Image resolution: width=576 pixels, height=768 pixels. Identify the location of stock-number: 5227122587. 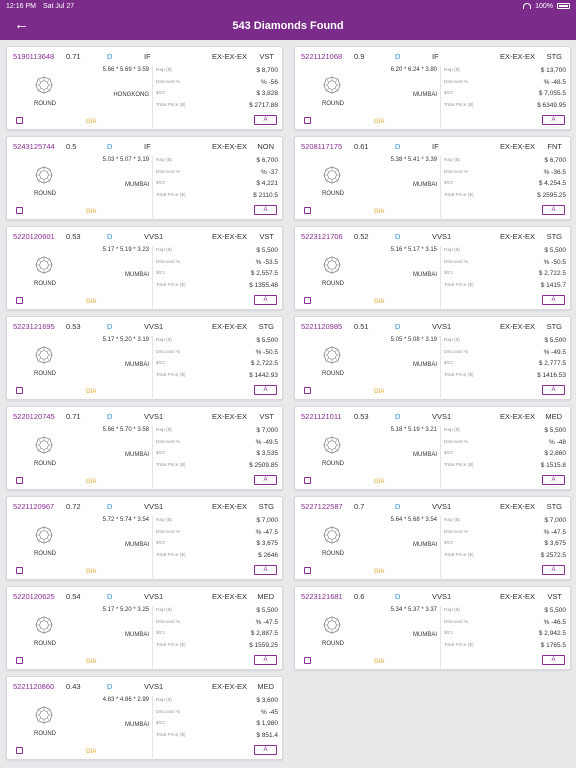
(322, 506).